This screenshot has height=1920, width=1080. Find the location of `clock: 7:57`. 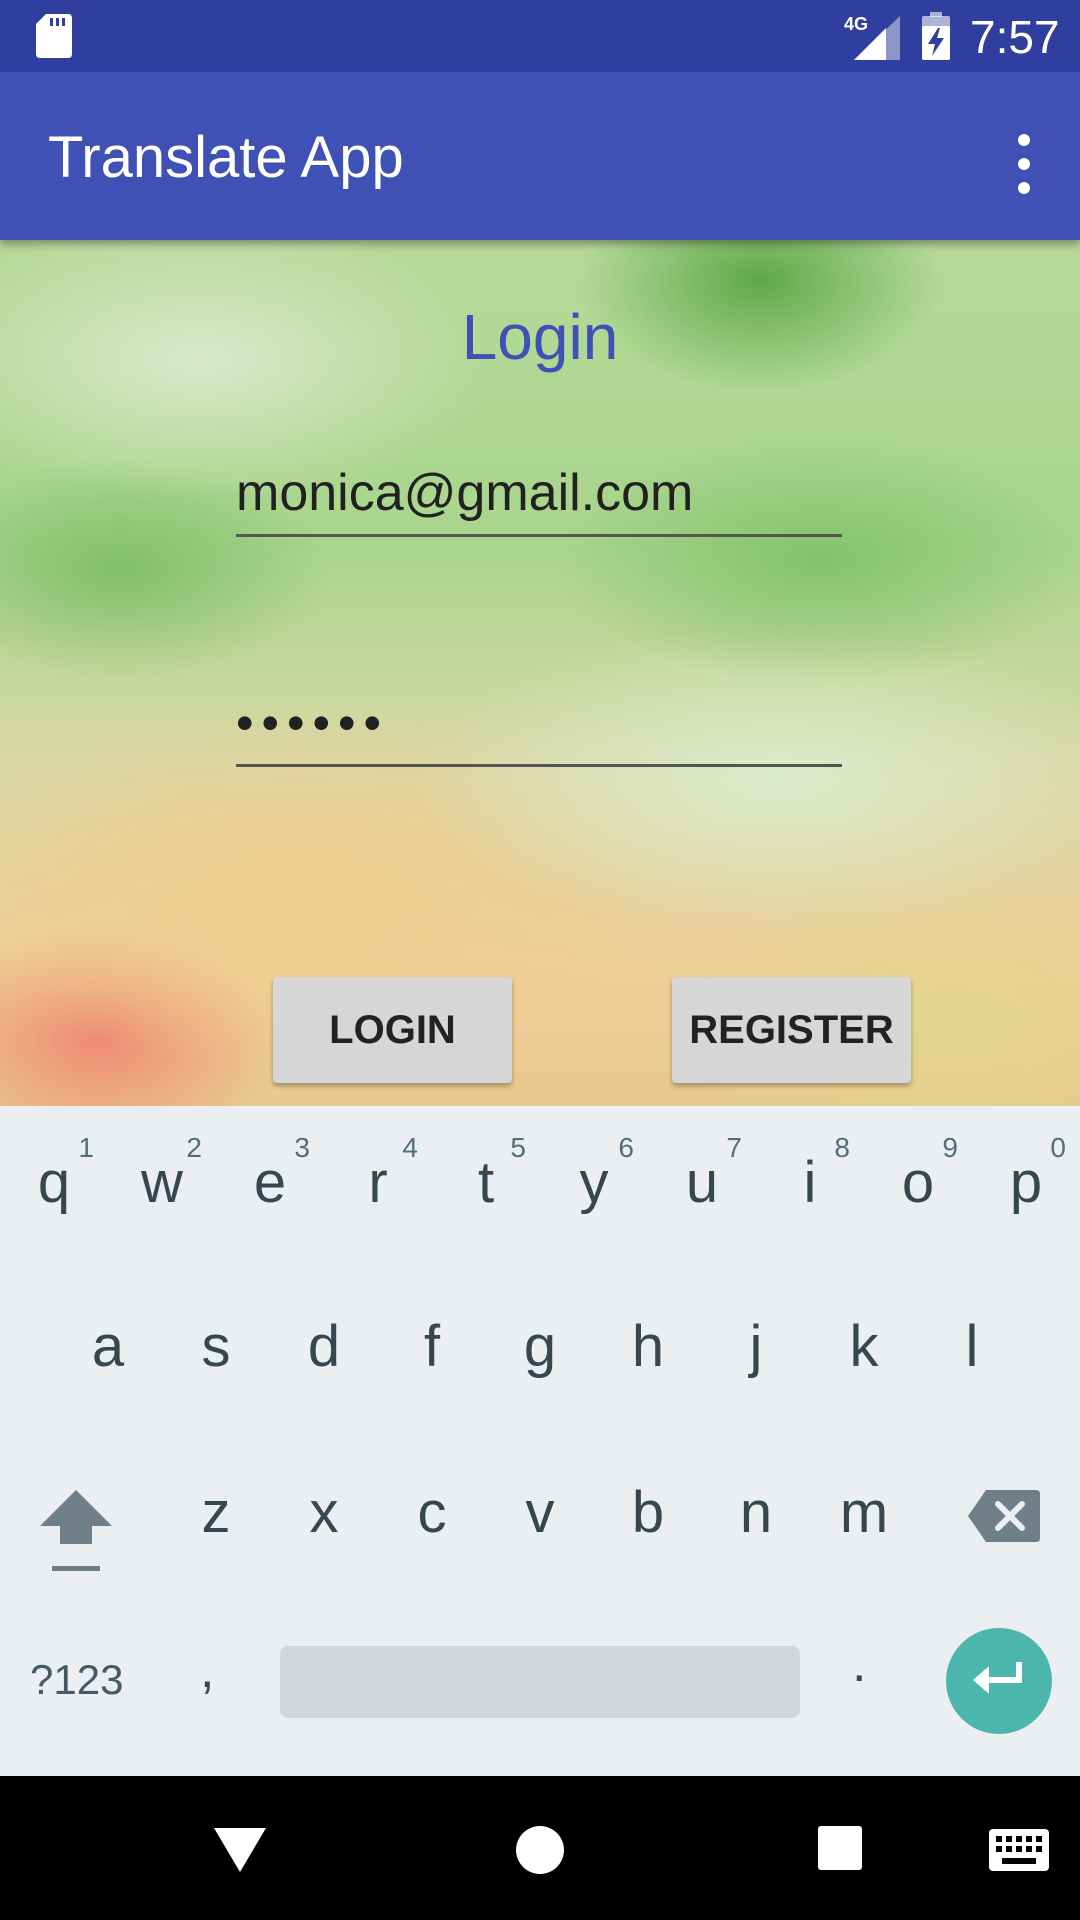

clock: 7:57 is located at coordinates (1015, 37).